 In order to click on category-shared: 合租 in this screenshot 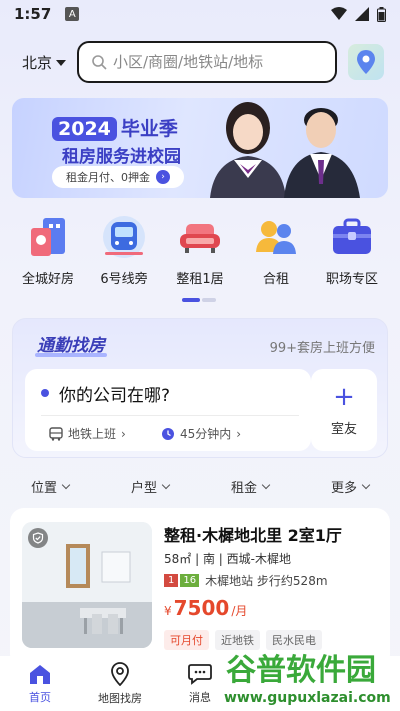, I will do `click(276, 254)`.